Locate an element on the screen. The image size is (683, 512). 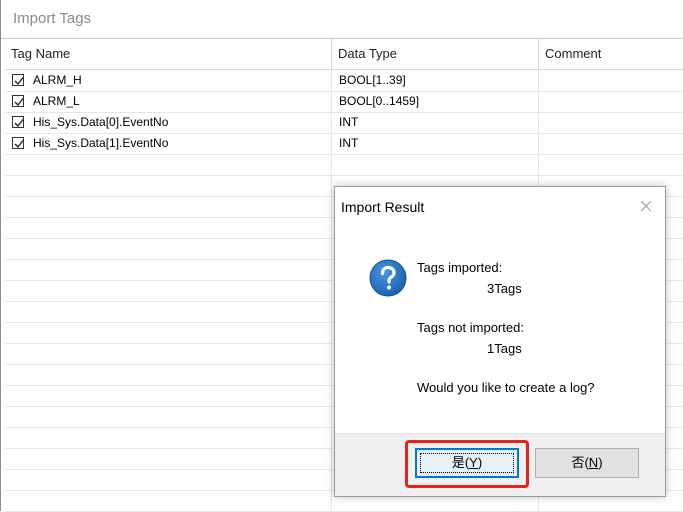
yes-button: 是(Y) is located at coordinates (467, 463).